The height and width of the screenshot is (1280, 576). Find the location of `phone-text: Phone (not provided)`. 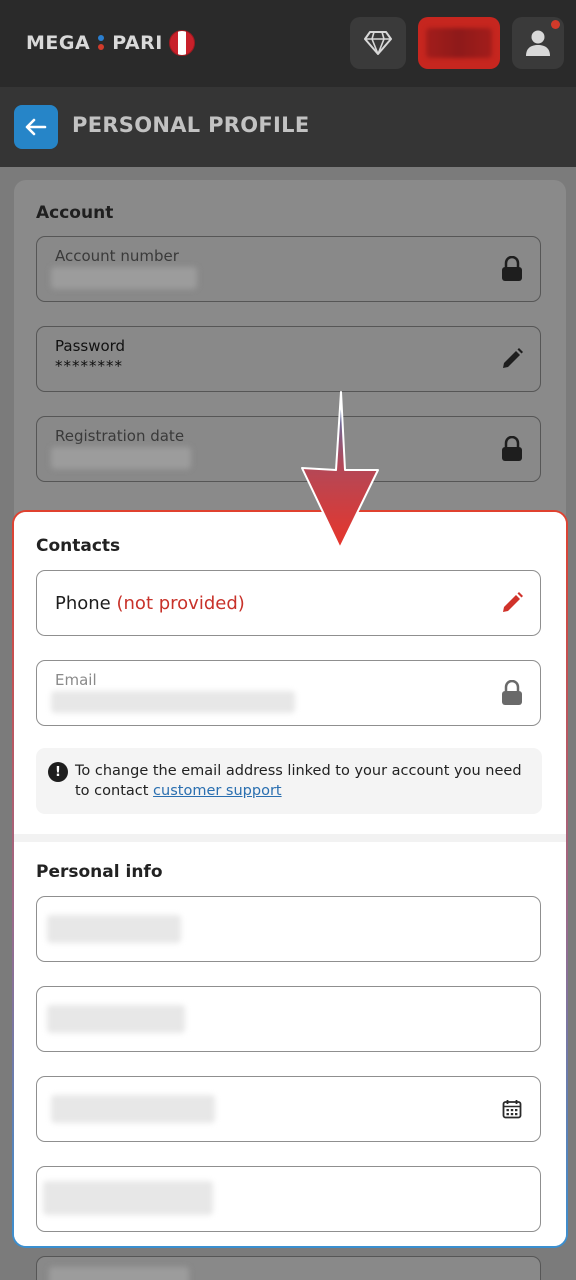

phone-text: Phone (not provided) is located at coordinates (150, 603).